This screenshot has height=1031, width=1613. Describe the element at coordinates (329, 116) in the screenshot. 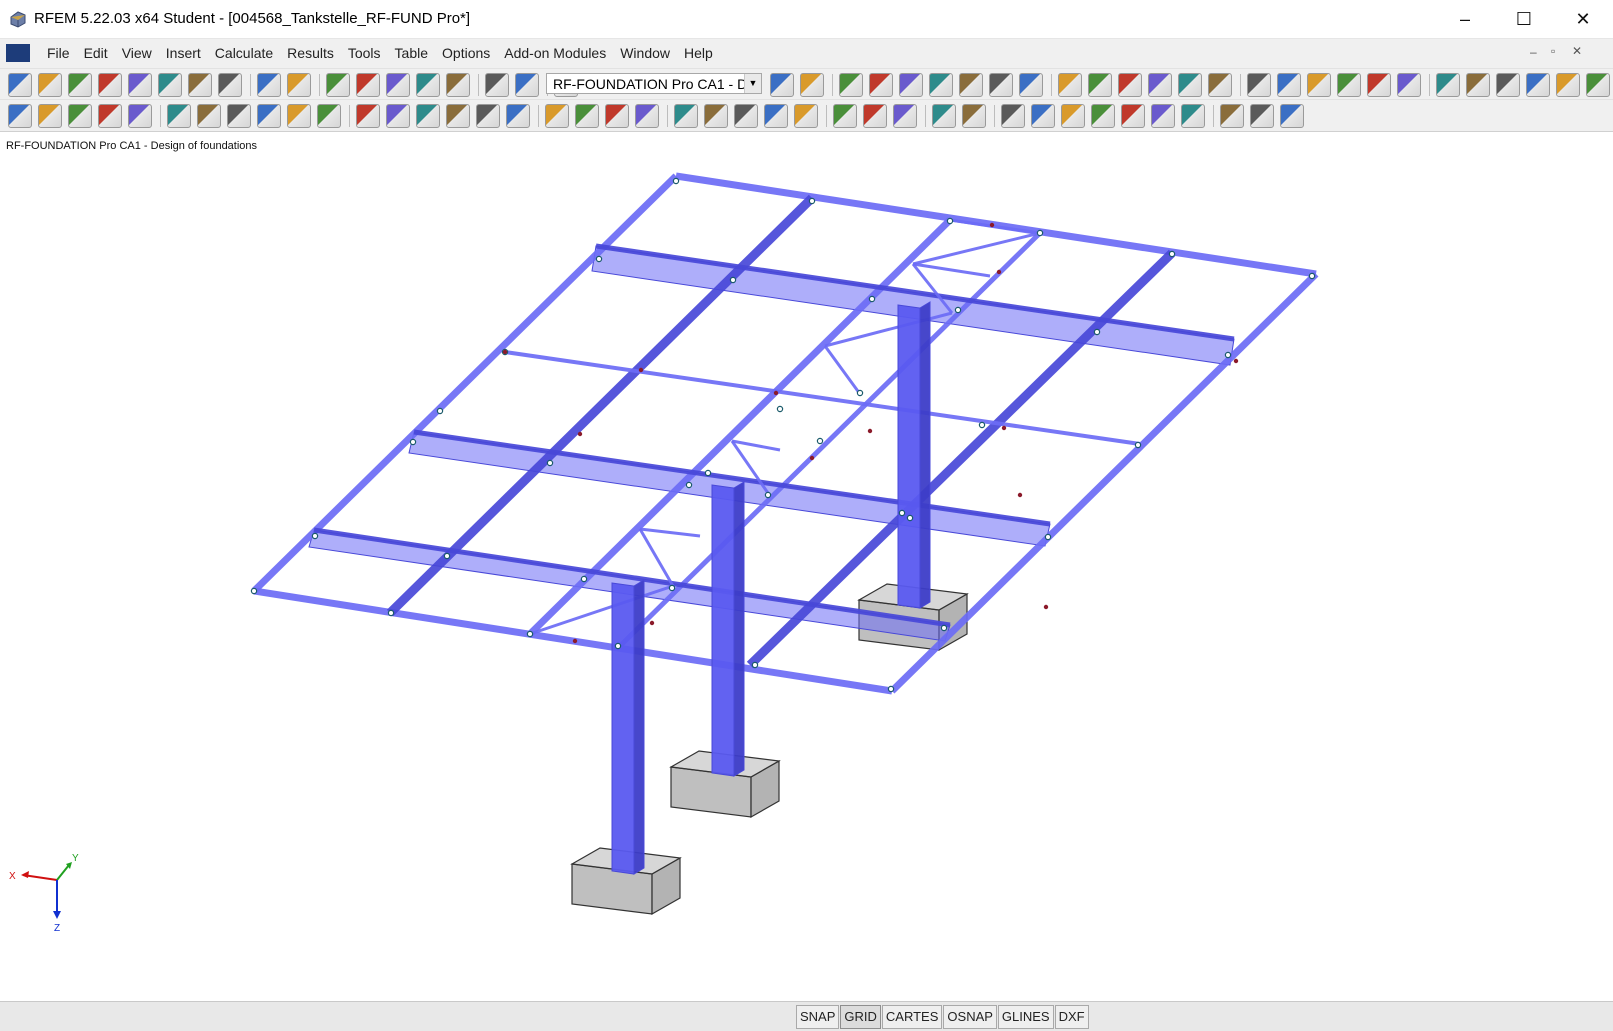

I see `spring-icon` at that location.